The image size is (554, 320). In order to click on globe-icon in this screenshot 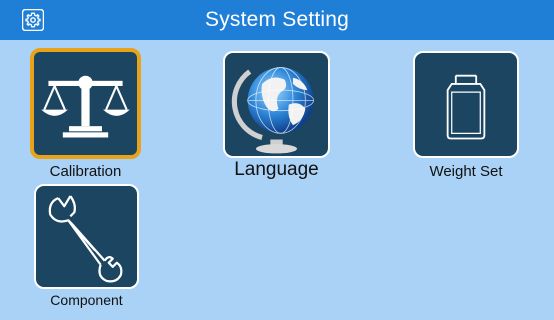, I will do `click(272, 110)`.